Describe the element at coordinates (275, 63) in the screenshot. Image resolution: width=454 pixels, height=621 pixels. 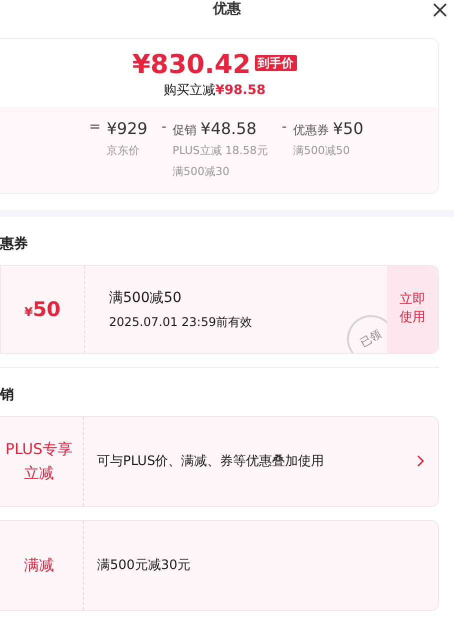
I see `price-tag: 到手价` at that location.